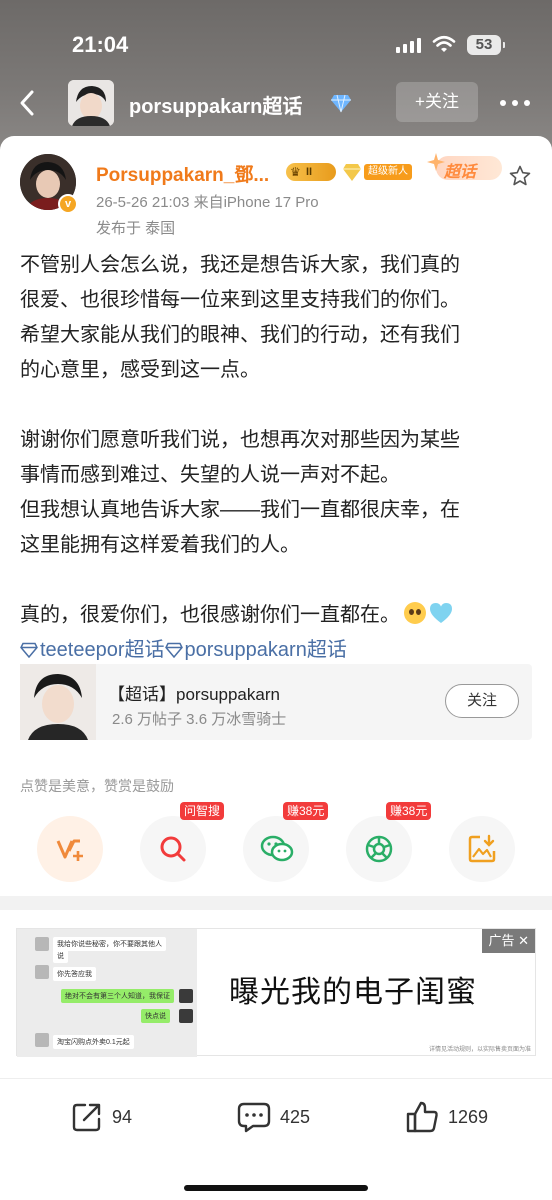 The width and height of the screenshot is (552, 1200). What do you see at coordinates (379, 849) in the screenshot?
I see `moments-icon` at bounding box center [379, 849].